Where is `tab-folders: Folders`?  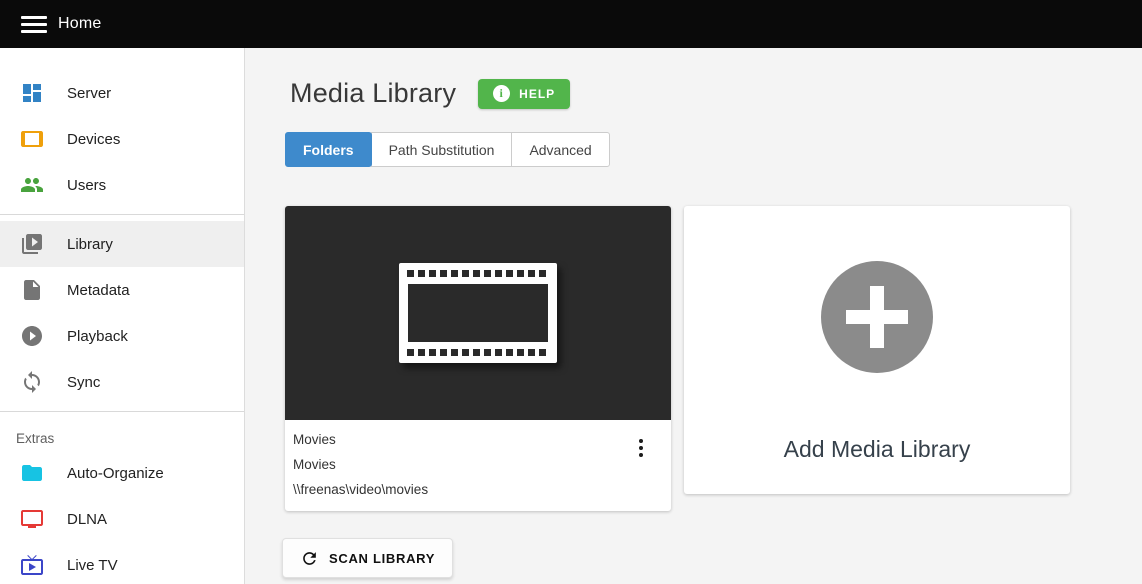
tab-folders: Folders is located at coordinates (328, 149).